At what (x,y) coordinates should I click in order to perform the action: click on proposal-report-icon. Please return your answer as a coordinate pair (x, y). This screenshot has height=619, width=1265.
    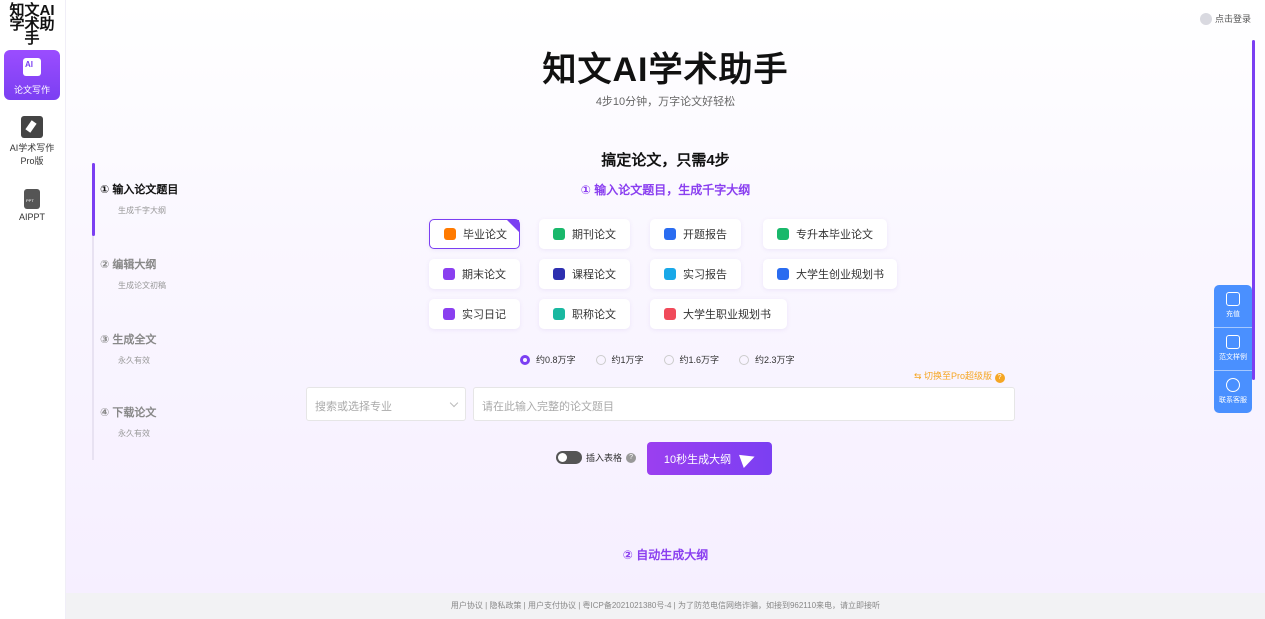
    Looking at the image, I should click on (670, 234).